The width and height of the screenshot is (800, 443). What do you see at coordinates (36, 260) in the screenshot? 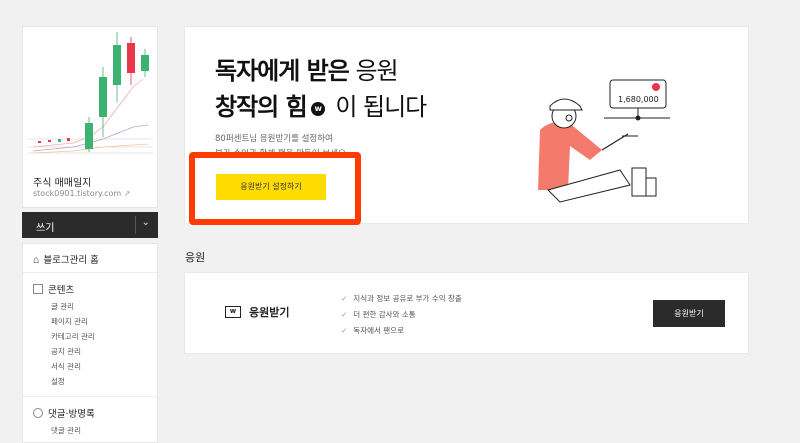
I see `home-icon: ⌂` at bounding box center [36, 260].